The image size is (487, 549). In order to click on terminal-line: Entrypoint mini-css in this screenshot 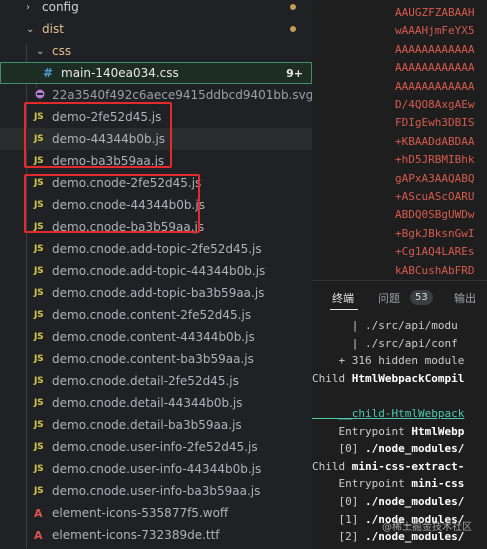, I will do `click(388, 483)`.